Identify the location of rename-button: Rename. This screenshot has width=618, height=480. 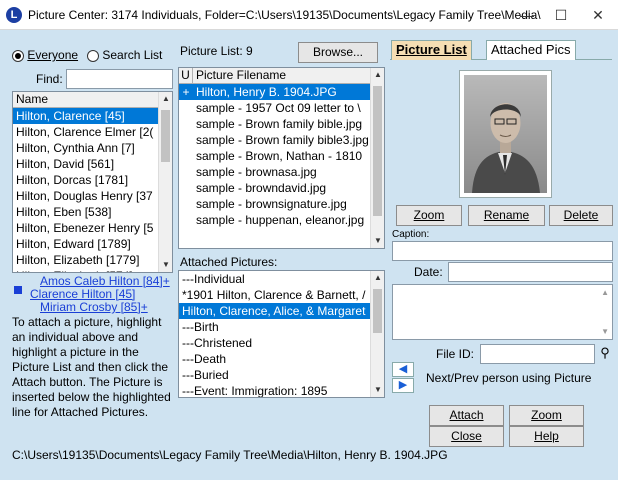
(506, 215).